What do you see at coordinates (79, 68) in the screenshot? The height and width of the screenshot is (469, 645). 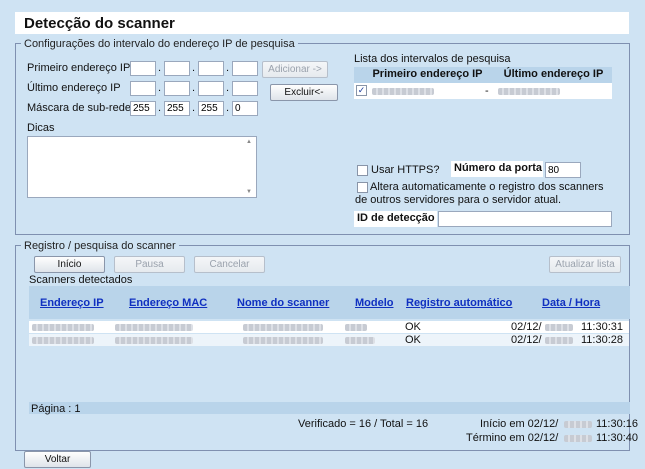 I see `first-ip-label: Primeiro endereço IP` at bounding box center [79, 68].